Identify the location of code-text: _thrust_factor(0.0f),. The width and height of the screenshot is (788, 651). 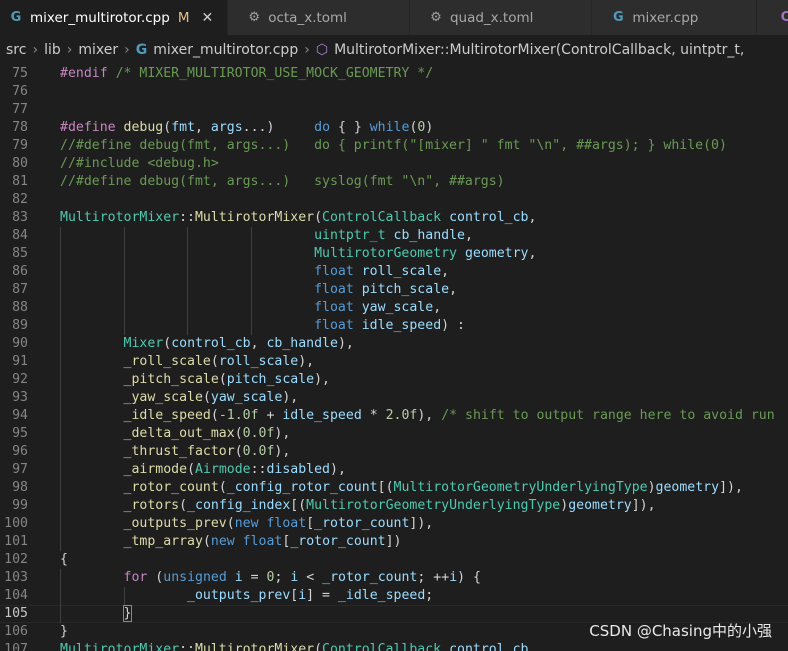
(207, 451).